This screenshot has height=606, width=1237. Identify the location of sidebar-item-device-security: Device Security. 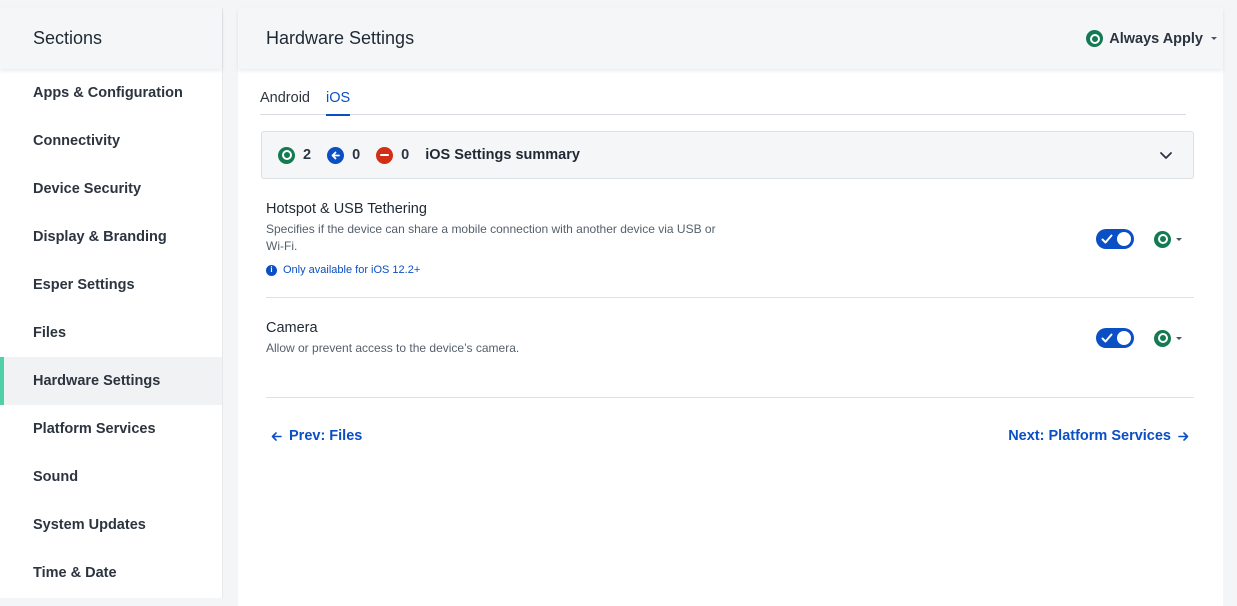
(111, 189).